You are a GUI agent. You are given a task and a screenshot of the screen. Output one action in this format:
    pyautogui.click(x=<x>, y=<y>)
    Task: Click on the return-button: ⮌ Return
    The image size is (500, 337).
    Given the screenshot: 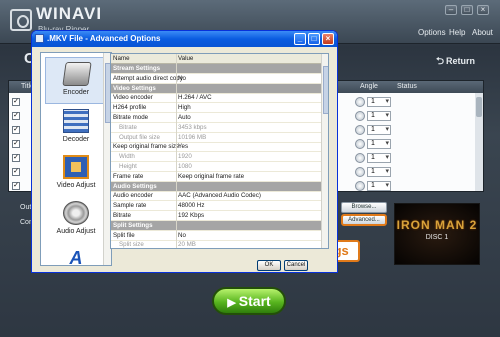 What is the action you would take?
    pyautogui.click(x=455, y=62)
    